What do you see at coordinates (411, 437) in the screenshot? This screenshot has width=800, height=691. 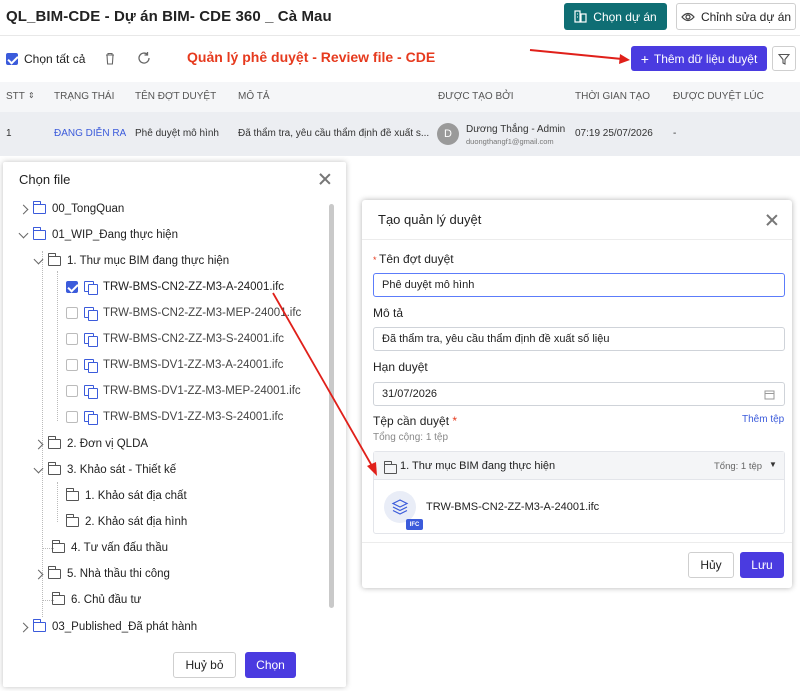 I see `total-files: Tổng cộng: 1 tệp` at bounding box center [411, 437].